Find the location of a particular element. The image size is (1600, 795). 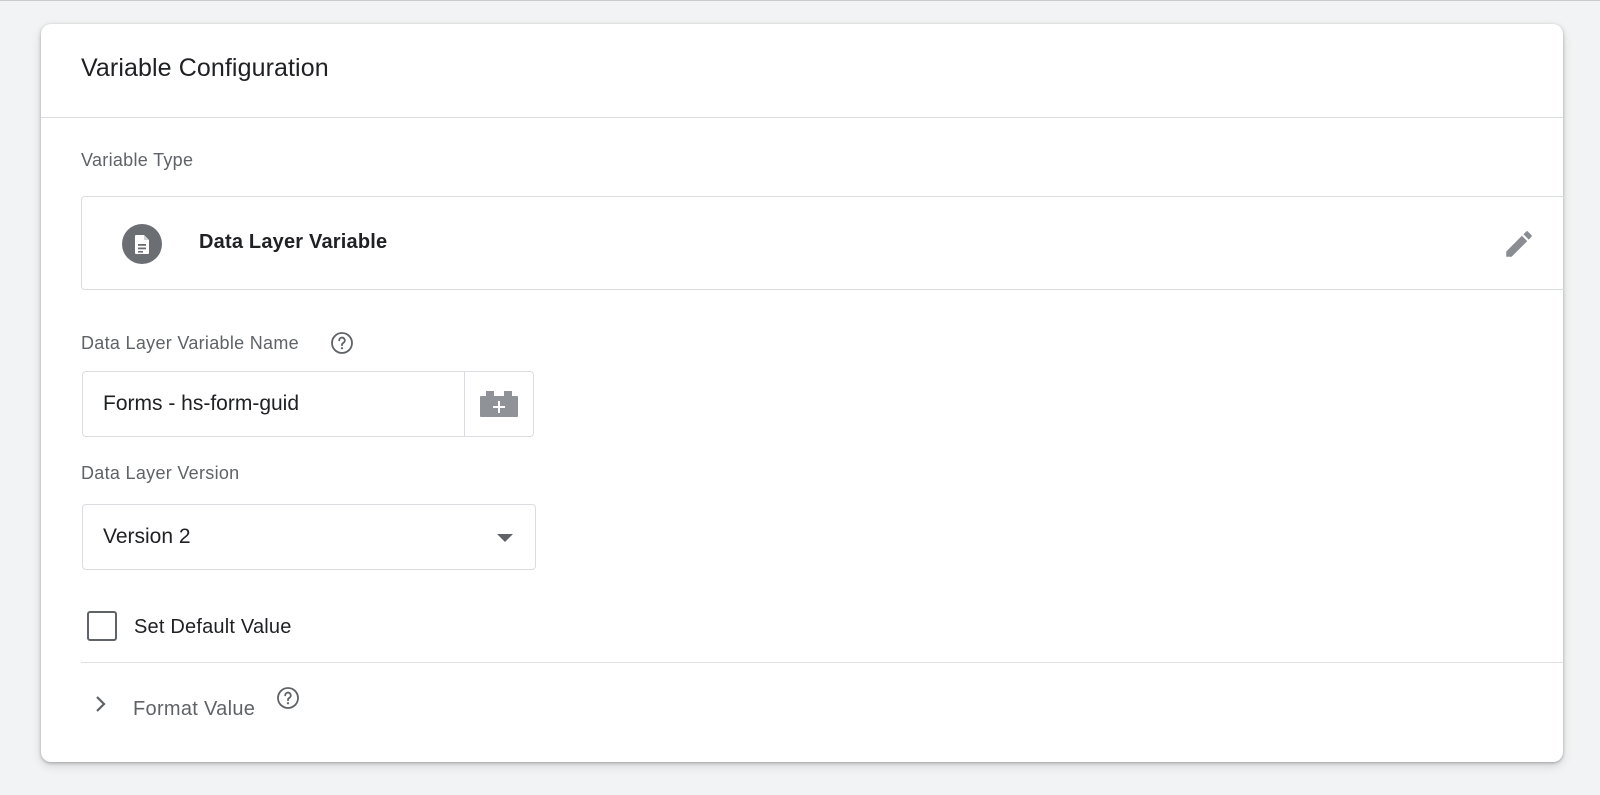

insert-variable-button is located at coordinates (498, 404).